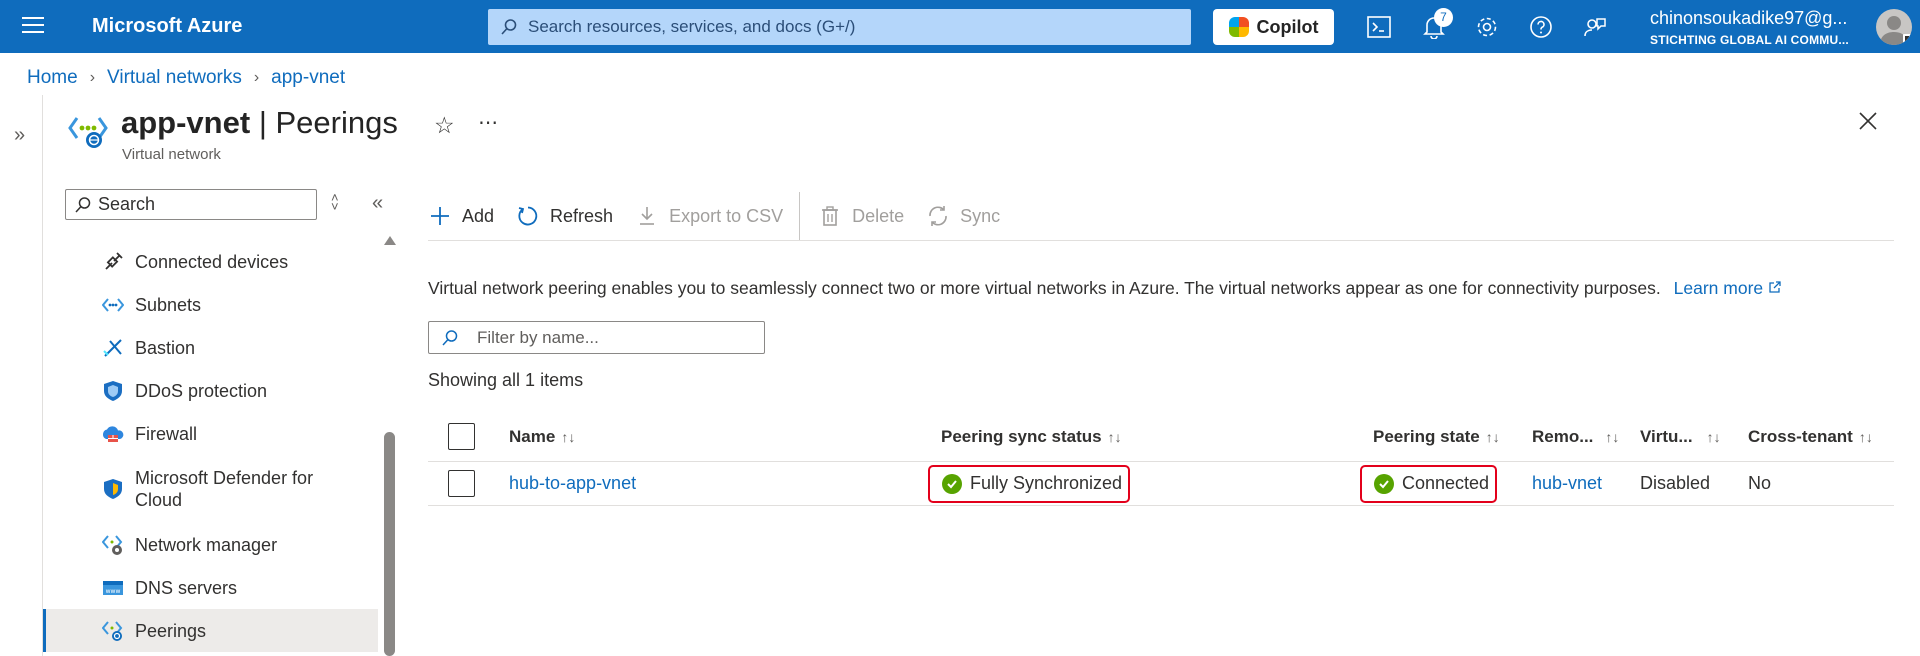 This screenshot has width=1920, height=656. What do you see at coordinates (478, 215) in the screenshot?
I see `add-label: Add` at bounding box center [478, 215].